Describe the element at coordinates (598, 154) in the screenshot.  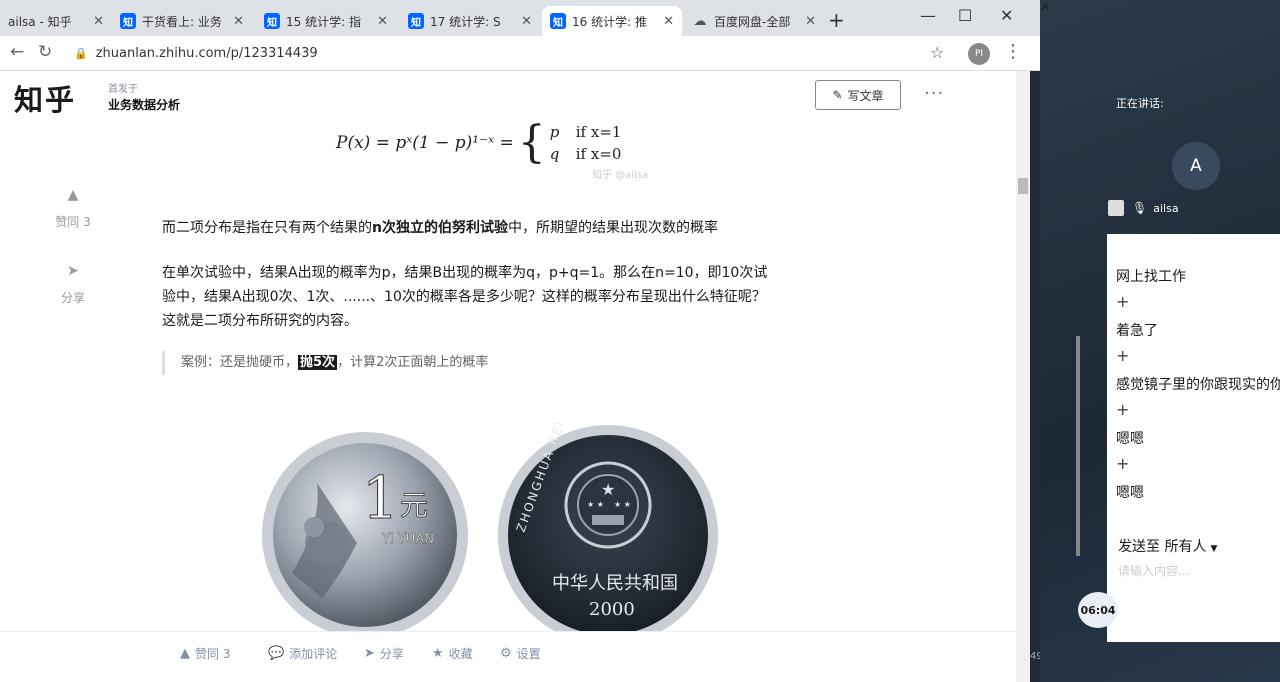
I see `case2-condition: if x=0` at that location.